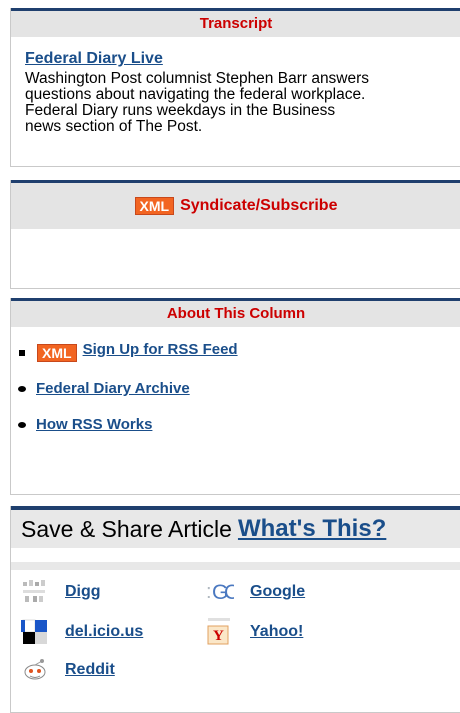 This screenshot has width=460, height=713. I want to click on yahoo-icon: Y, so click(220, 632).